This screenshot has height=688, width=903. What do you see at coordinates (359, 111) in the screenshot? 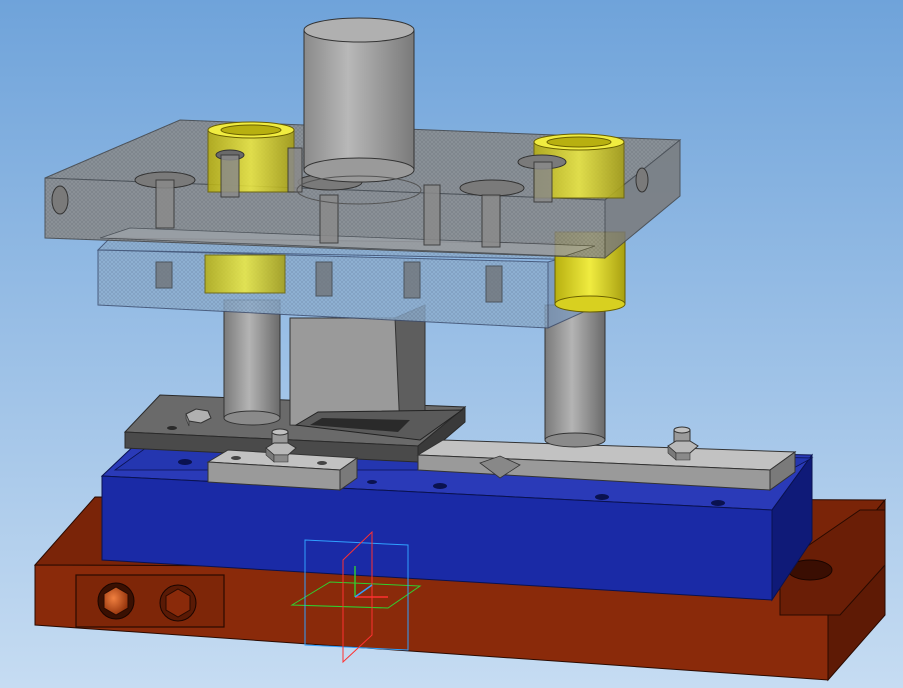
I see `shank` at bounding box center [359, 111].